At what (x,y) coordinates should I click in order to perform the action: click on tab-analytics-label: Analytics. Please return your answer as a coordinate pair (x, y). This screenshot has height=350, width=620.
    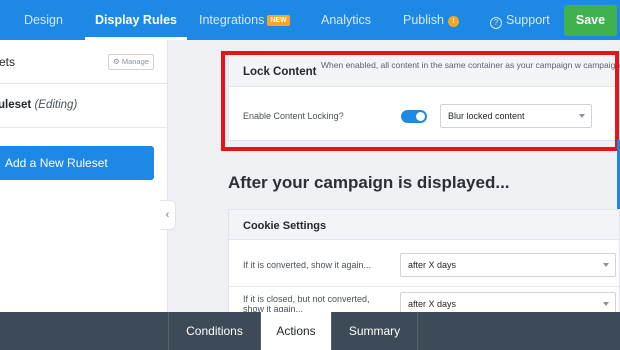
    Looking at the image, I should click on (346, 20).